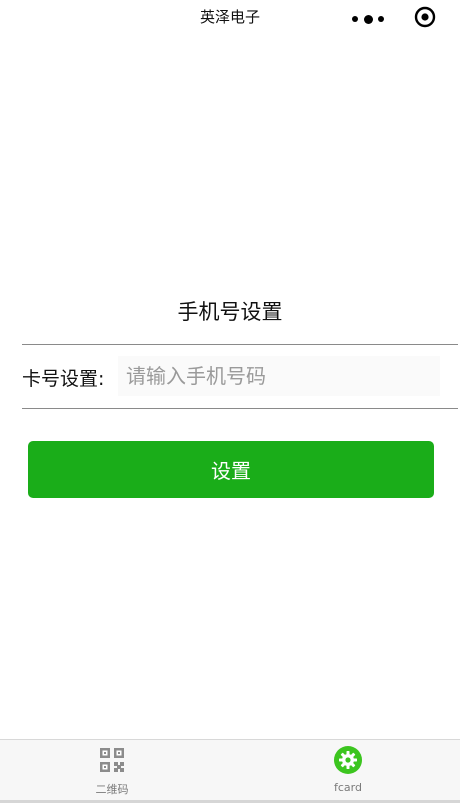  Describe the element at coordinates (112, 789) in the screenshot. I see `tab-label: 二维码` at that location.